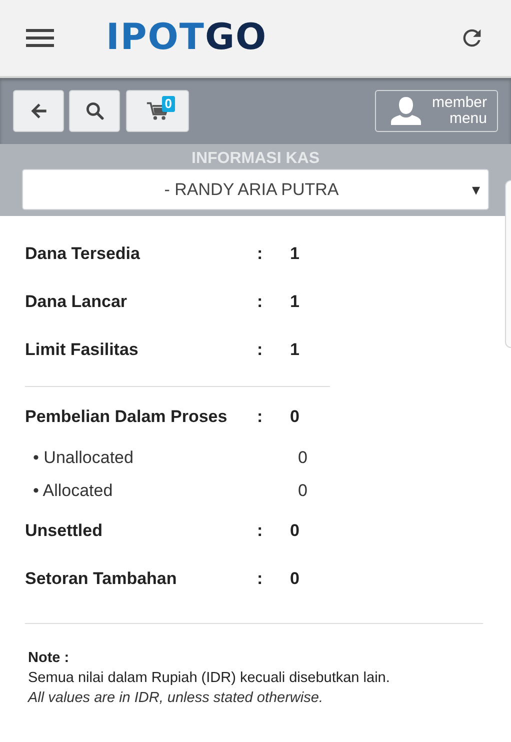 This screenshot has height=742, width=511. Describe the element at coordinates (82, 350) in the screenshot. I see `field-label: Limit Fasilitas` at that location.